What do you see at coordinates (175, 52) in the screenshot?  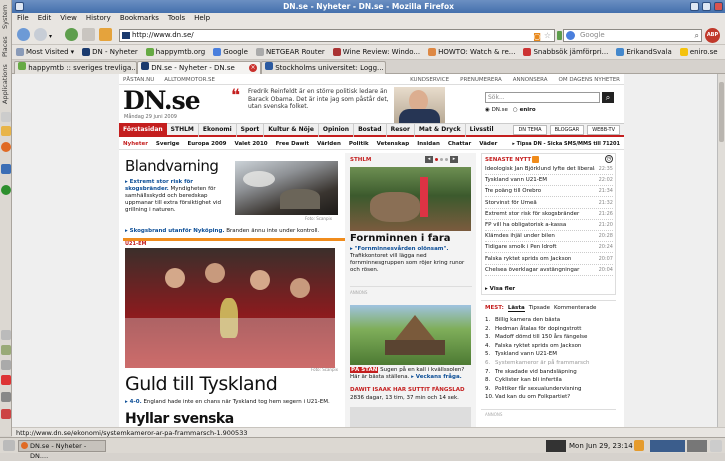 I see `bookmark-happymtb: happymtb.org` at bounding box center [175, 52].